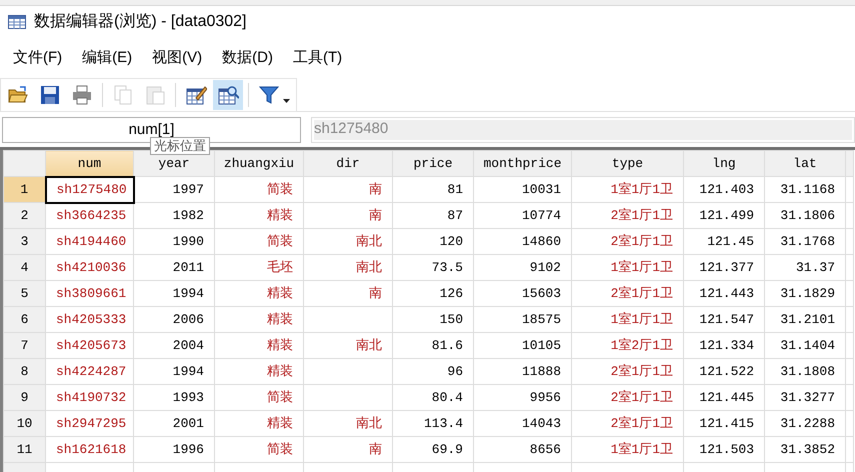 This screenshot has width=855, height=472. What do you see at coordinates (724, 267) in the screenshot?
I see `table-cell: 121.377` at bounding box center [724, 267].